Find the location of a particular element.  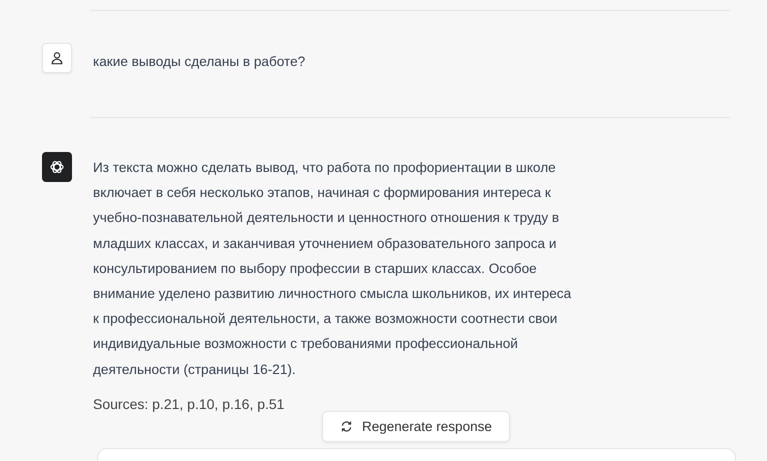

sources-text: Sources: p.21, p.10, p.16, p.51 is located at coordinates (189, 404).